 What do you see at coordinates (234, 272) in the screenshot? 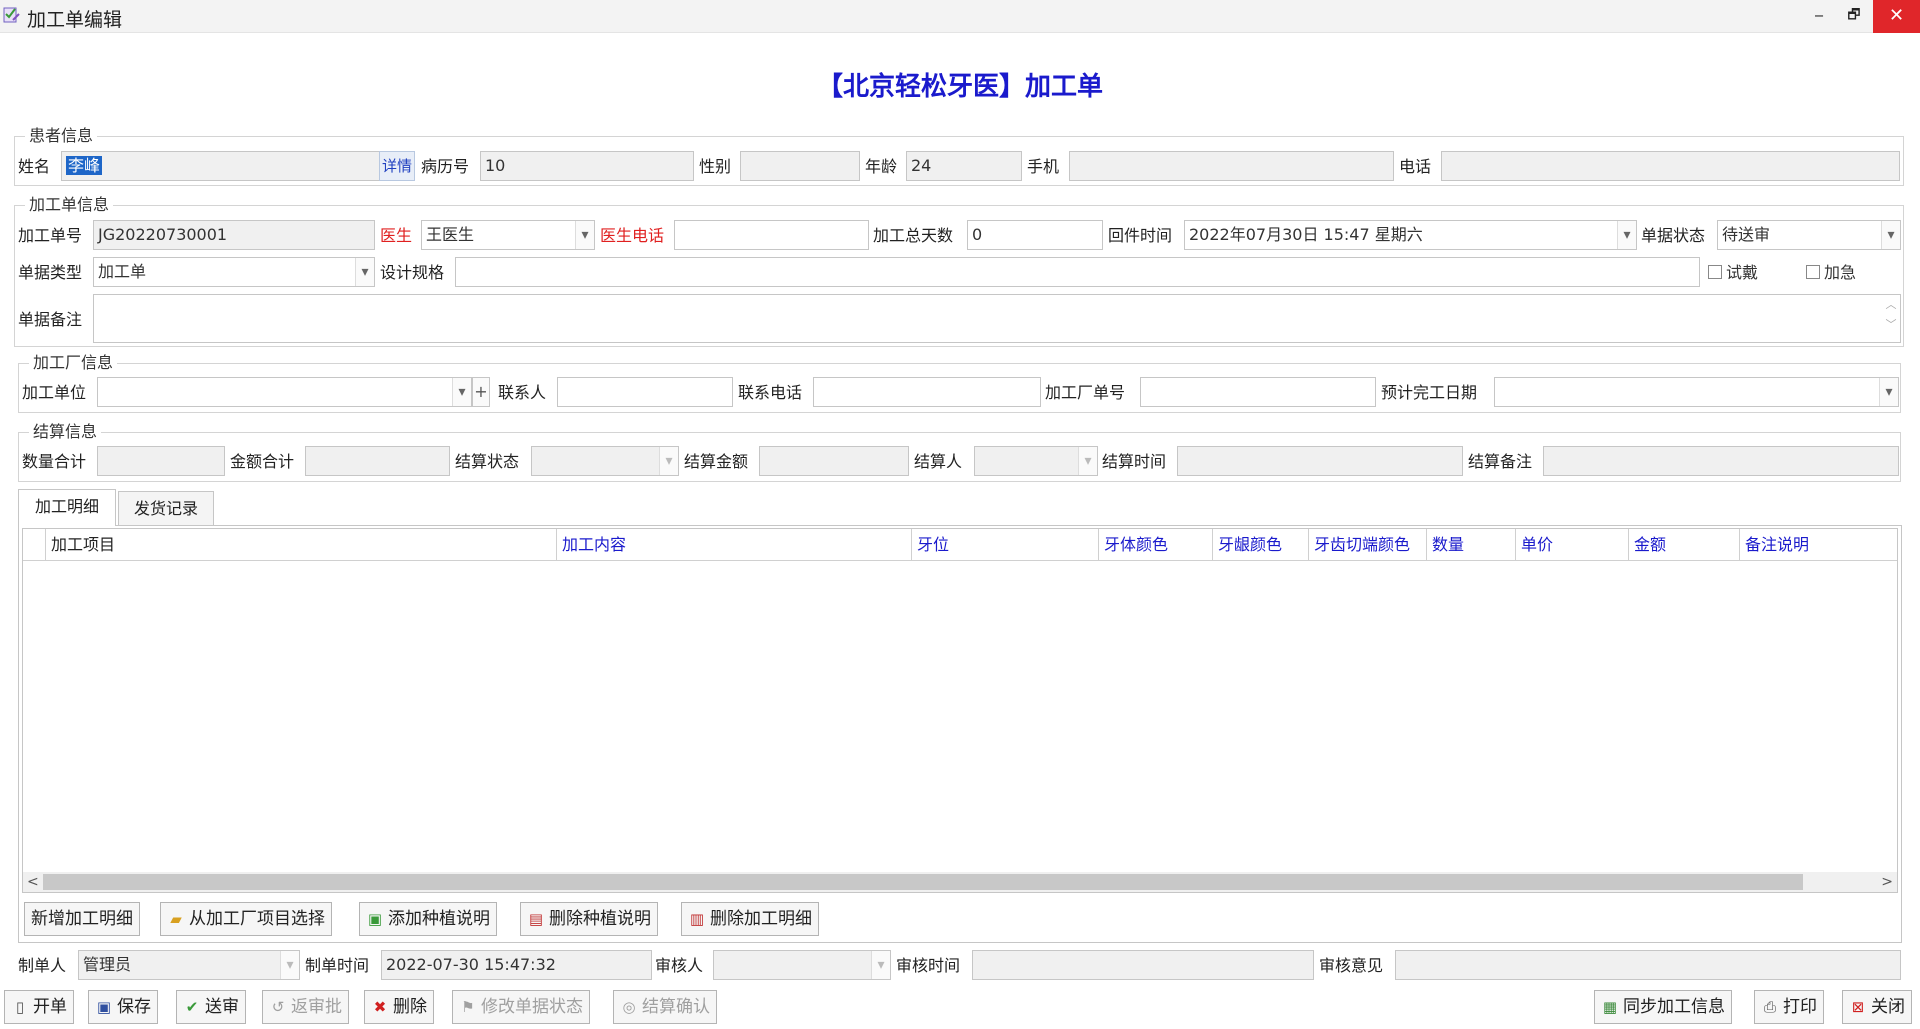
I see `order-type-select: 加工单` at bounding box center [234, 272].